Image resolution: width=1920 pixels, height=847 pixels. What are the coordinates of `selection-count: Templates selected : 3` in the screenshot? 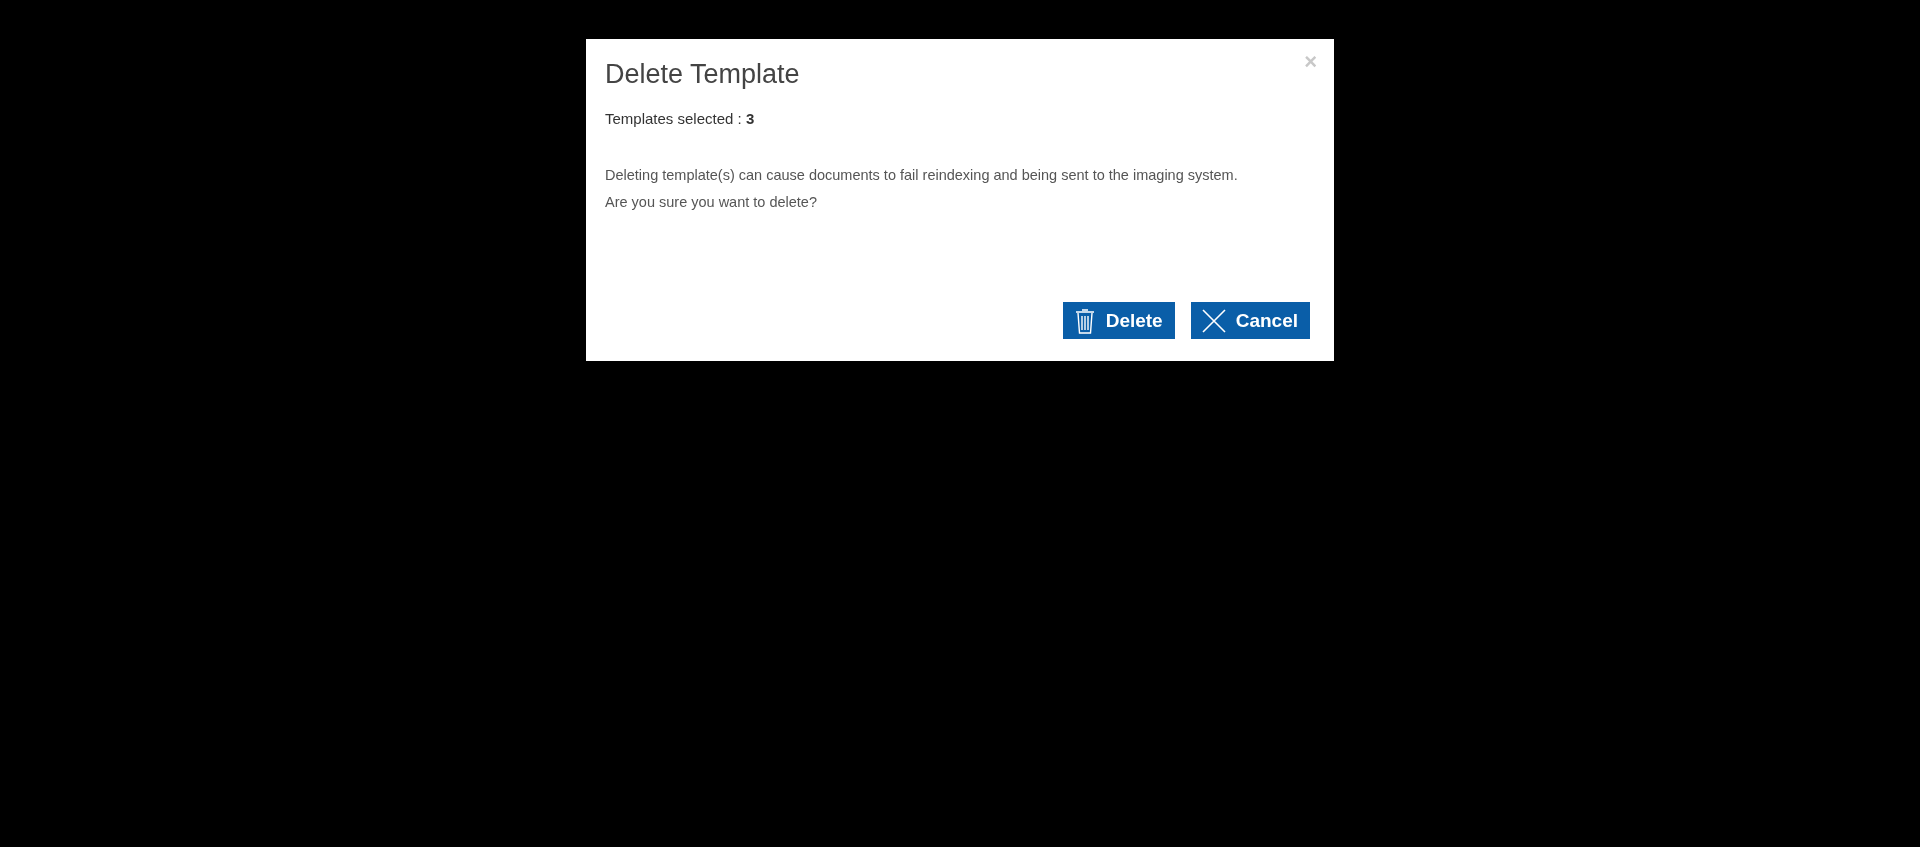 It's located at (680, 119).